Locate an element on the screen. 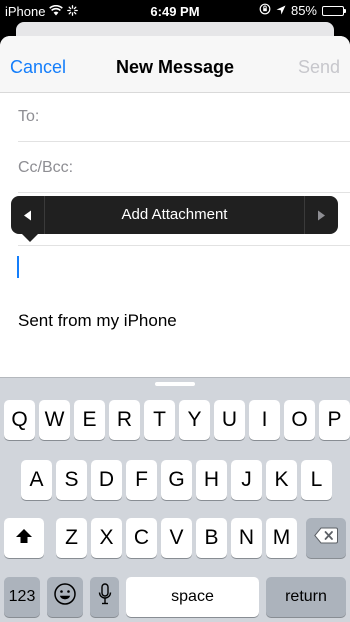 The width and height of the screenshot is (350, 622). key-f: F is located at coordinates (141, 480).